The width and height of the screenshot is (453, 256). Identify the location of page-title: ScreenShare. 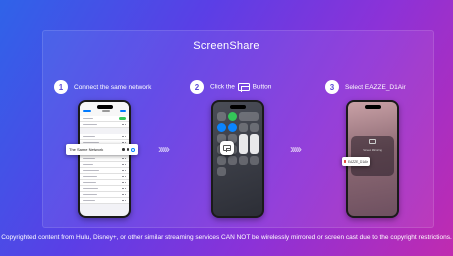
(226, 46).